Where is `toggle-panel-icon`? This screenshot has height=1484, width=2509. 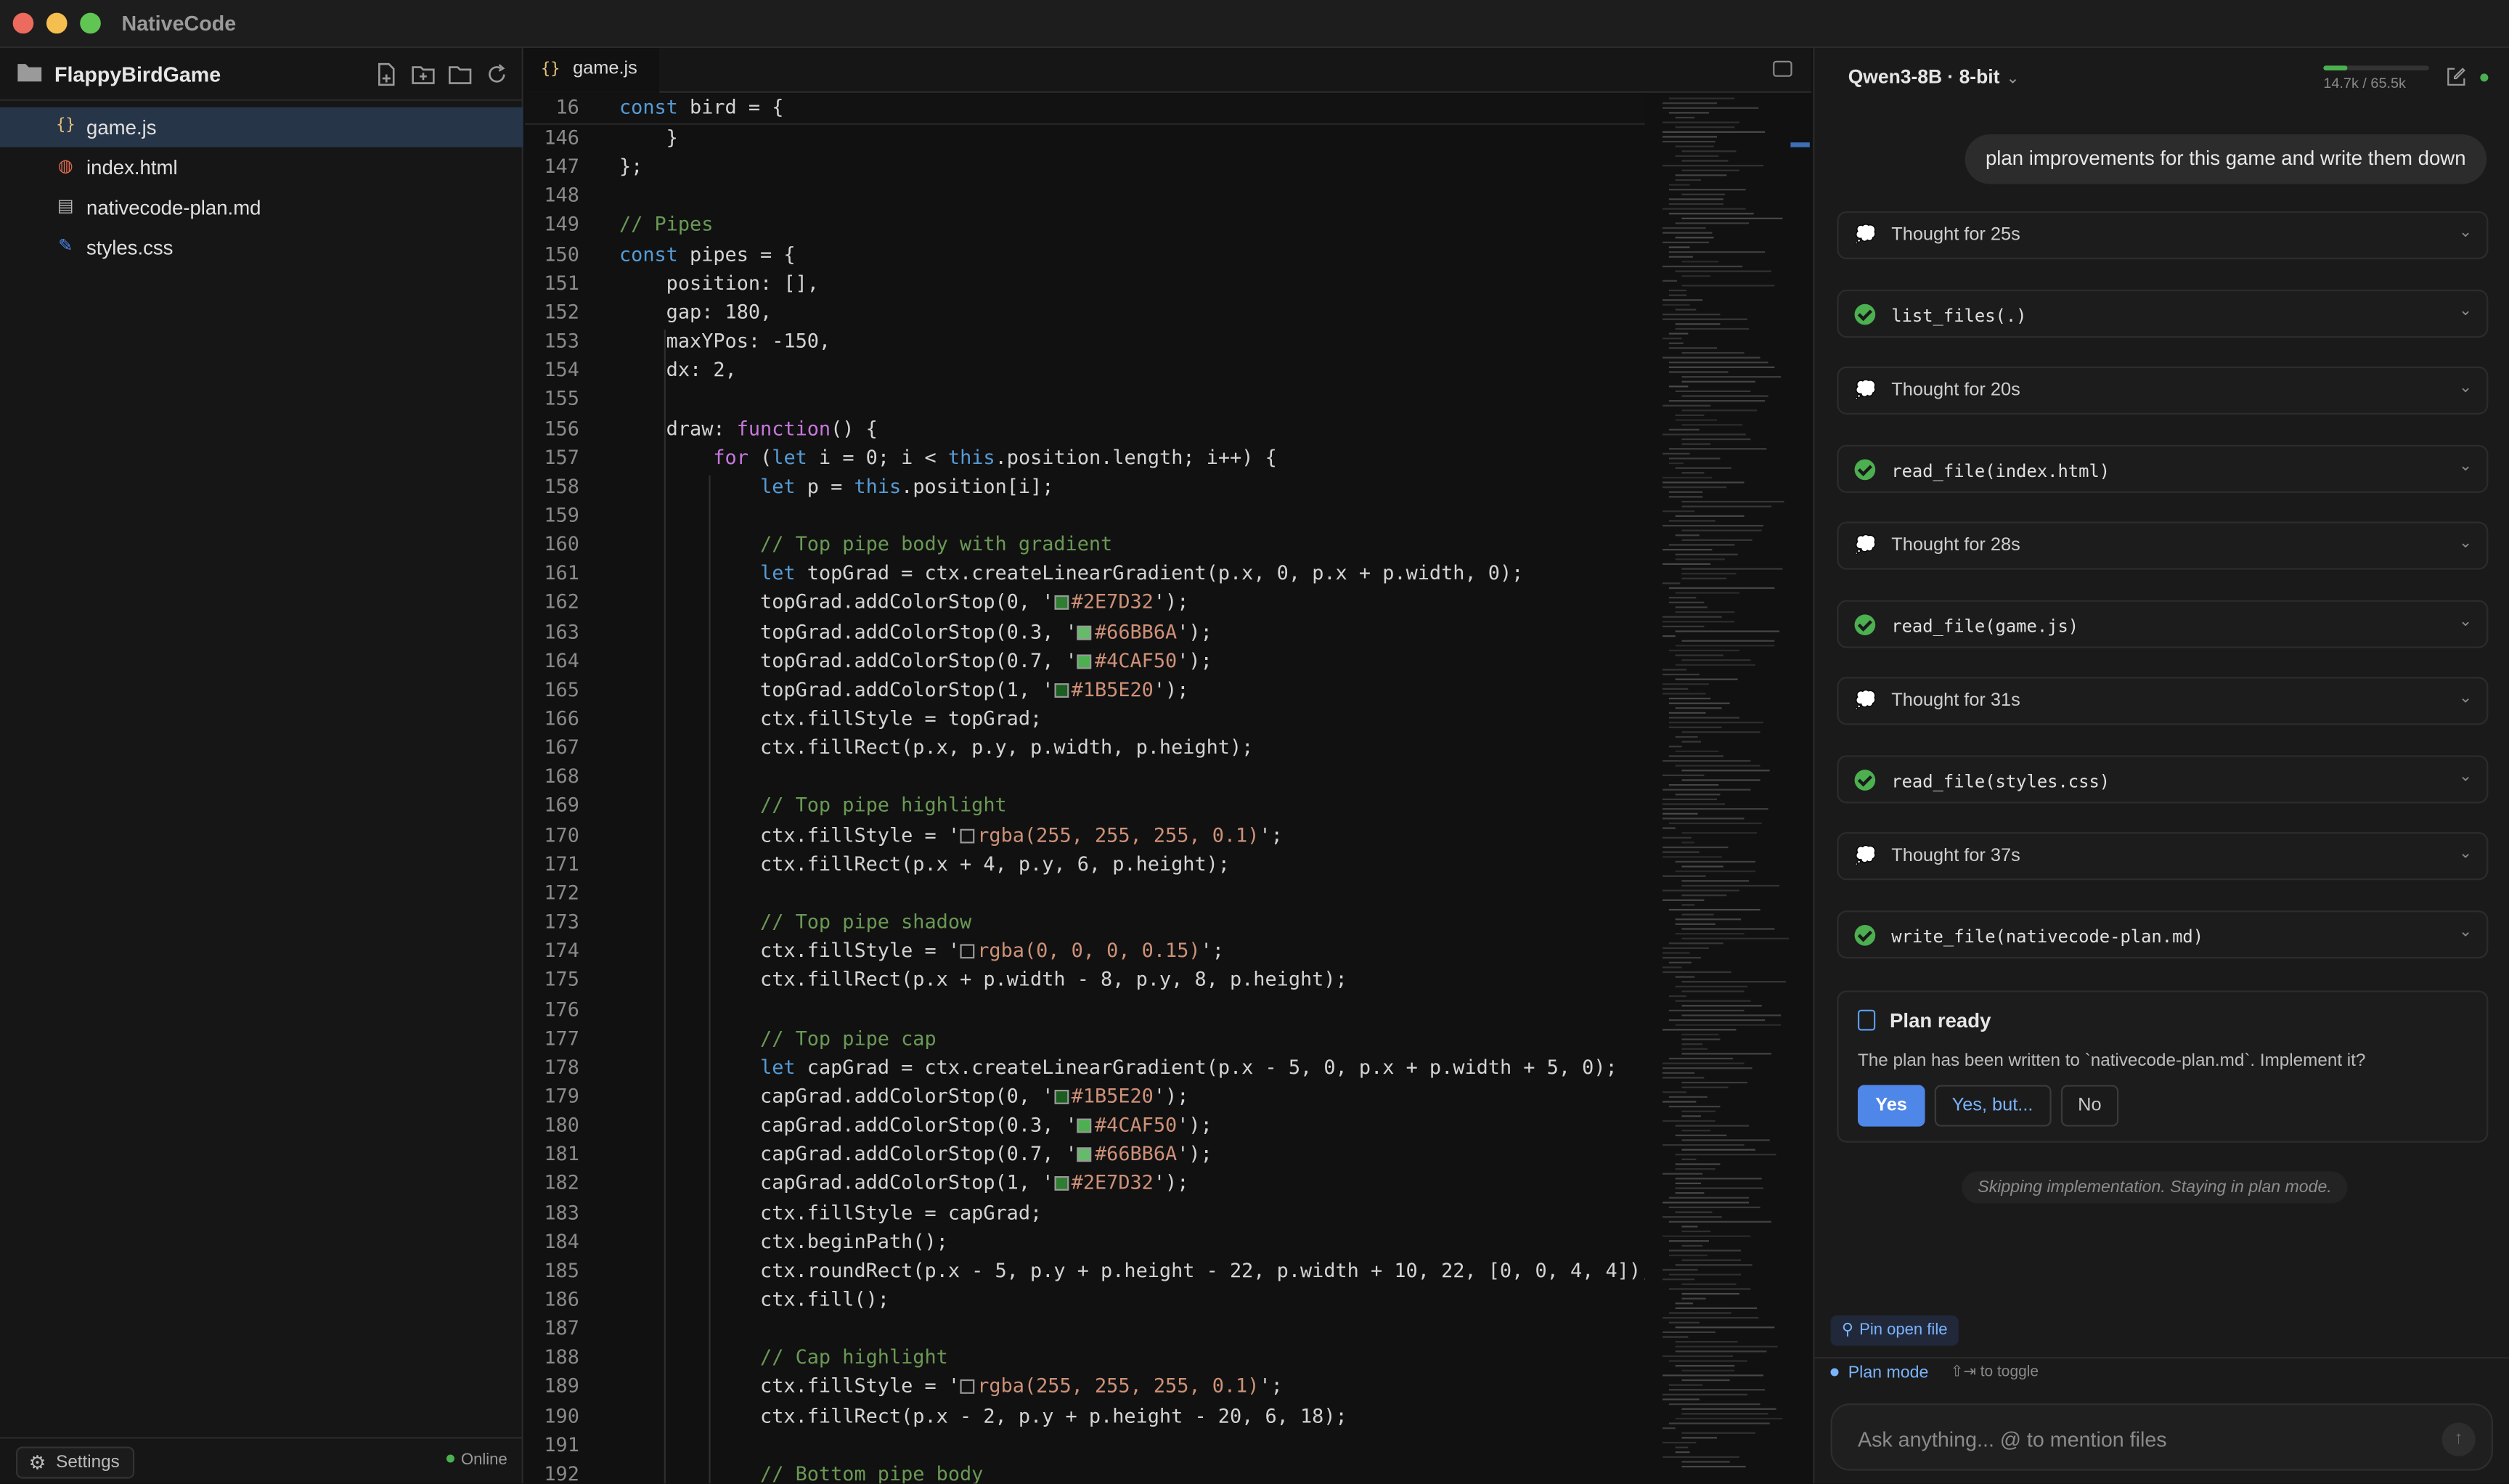 toggle-panel-icon is located at coordinates (1782, 68).